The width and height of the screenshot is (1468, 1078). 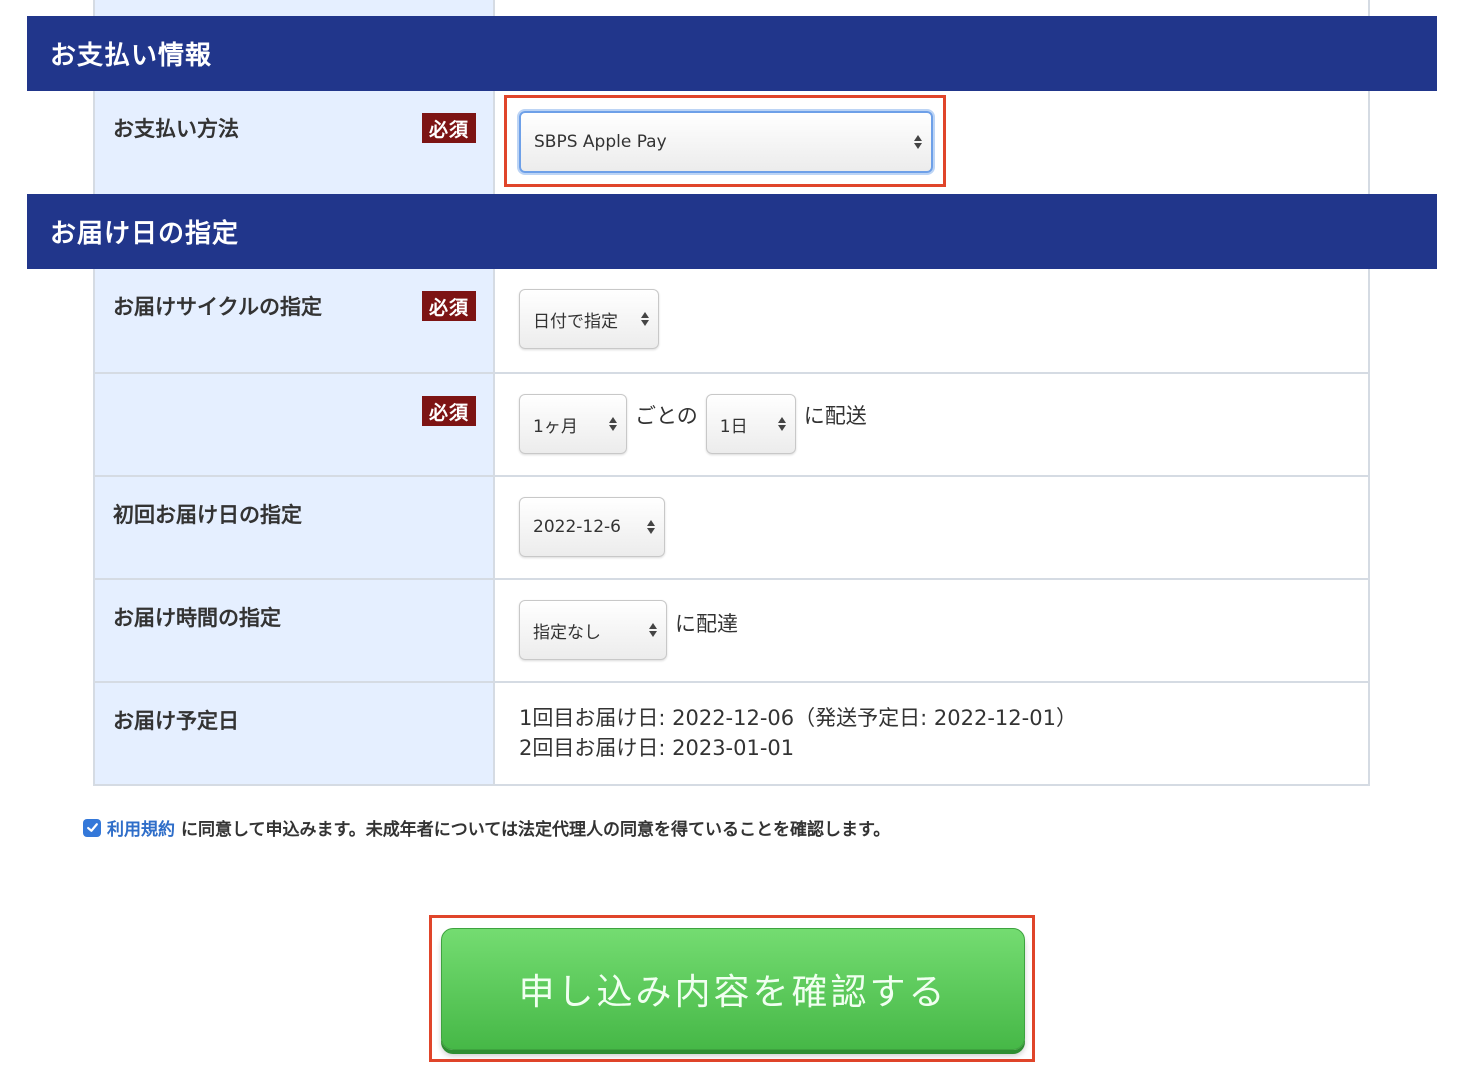 I want to click on previous-table-strip, so click(x=731, y=8).